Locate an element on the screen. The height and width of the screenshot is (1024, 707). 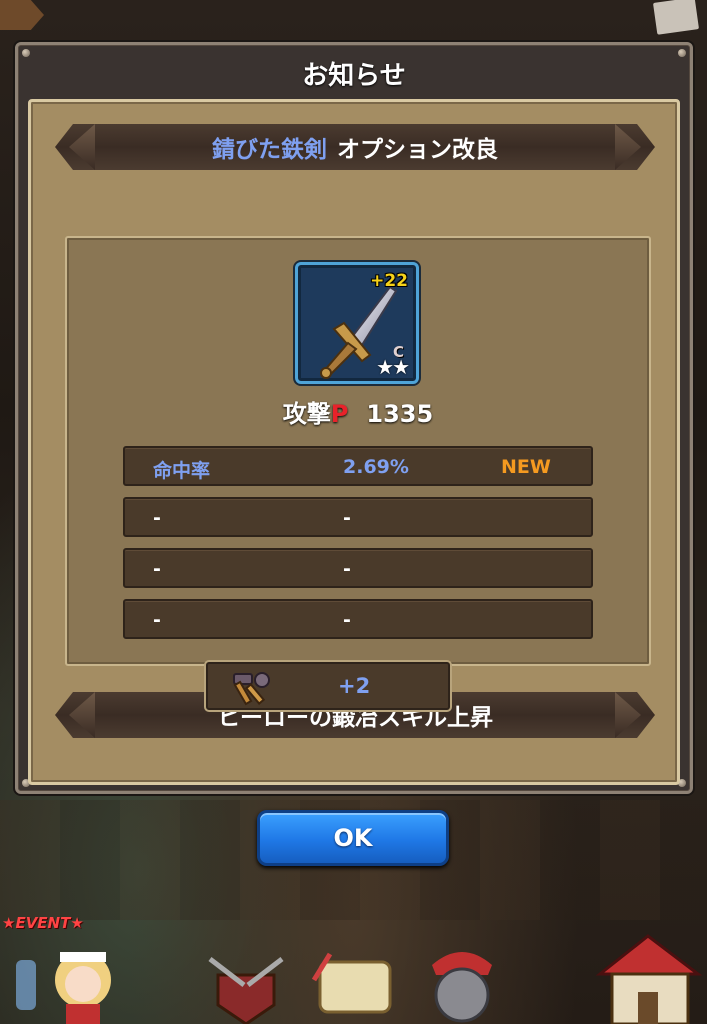
event-character-icon is located at coordinates (68, 977).